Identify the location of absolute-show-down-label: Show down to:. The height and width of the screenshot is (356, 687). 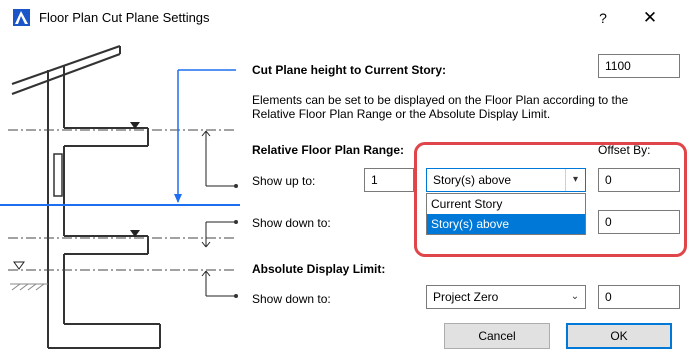
(291, 299).